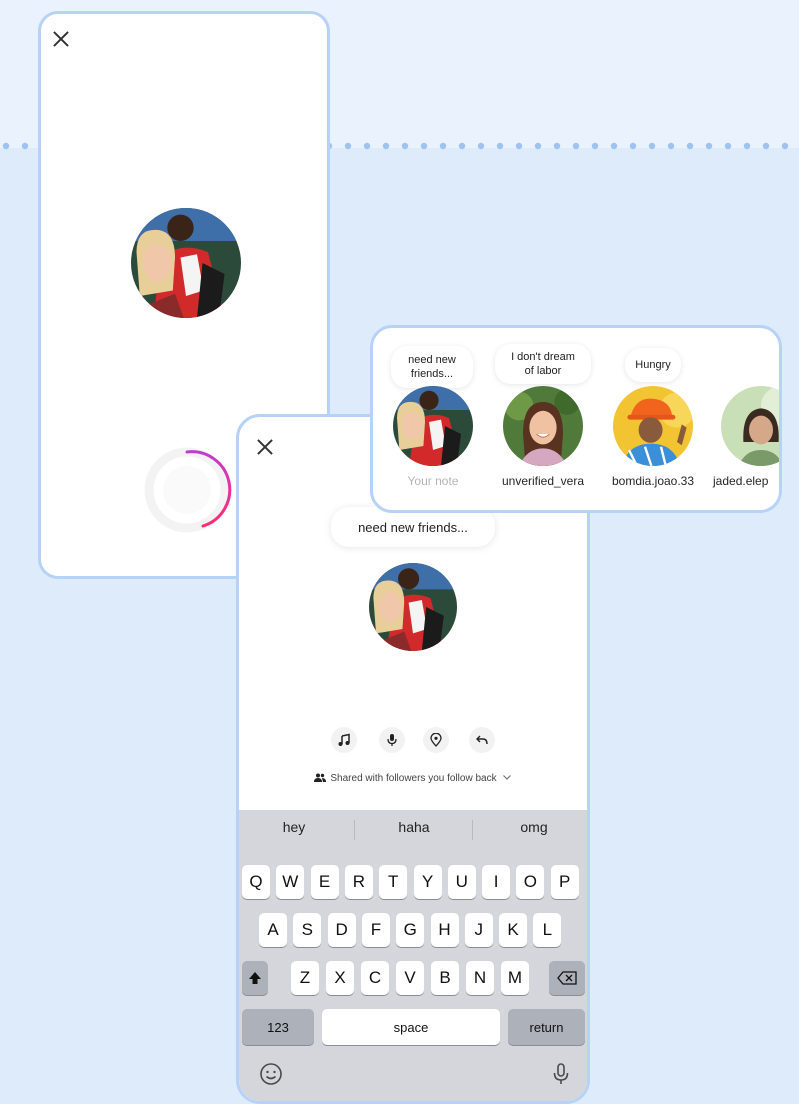  Describe the element at coordinates (340, 978) in the screenshot. I see `key-x: X` at that location.